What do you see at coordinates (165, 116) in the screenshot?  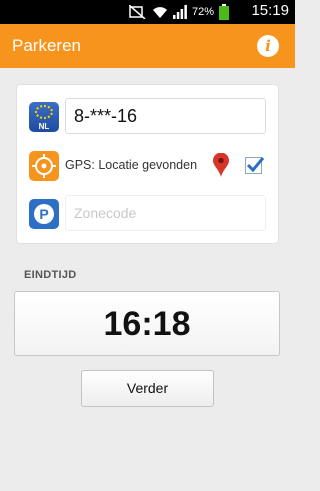 I see `license-plate-field: 8-***-16` at bounding box center [165, 116].